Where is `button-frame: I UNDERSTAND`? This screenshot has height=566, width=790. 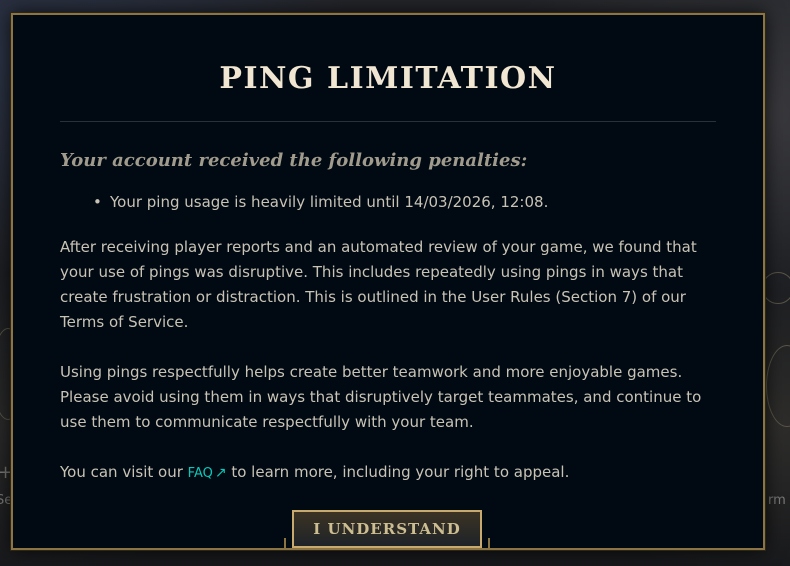
button-frame: I UNDERSTAND is located at coordinates (387, 530).